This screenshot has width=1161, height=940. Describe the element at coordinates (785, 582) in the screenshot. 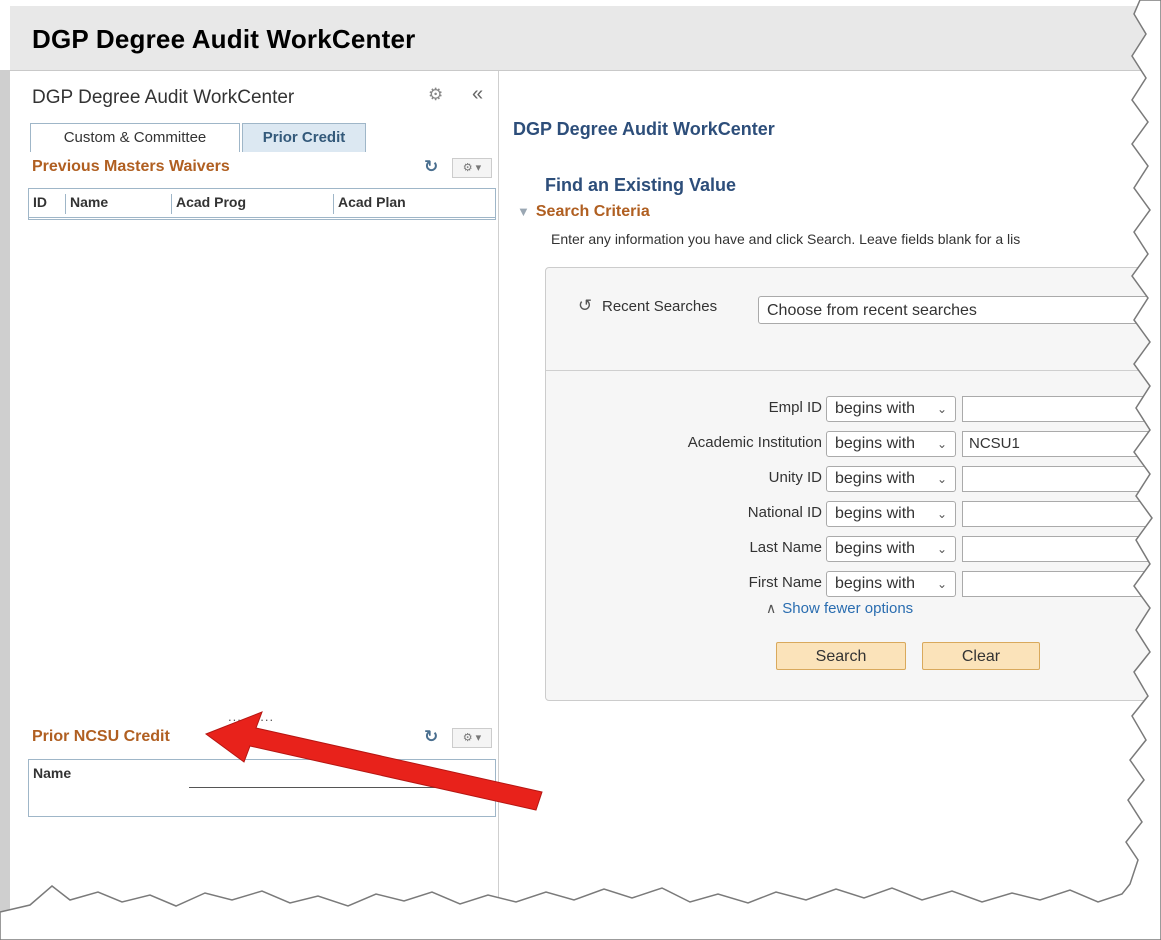

I see `field-label: First Name` at that location.